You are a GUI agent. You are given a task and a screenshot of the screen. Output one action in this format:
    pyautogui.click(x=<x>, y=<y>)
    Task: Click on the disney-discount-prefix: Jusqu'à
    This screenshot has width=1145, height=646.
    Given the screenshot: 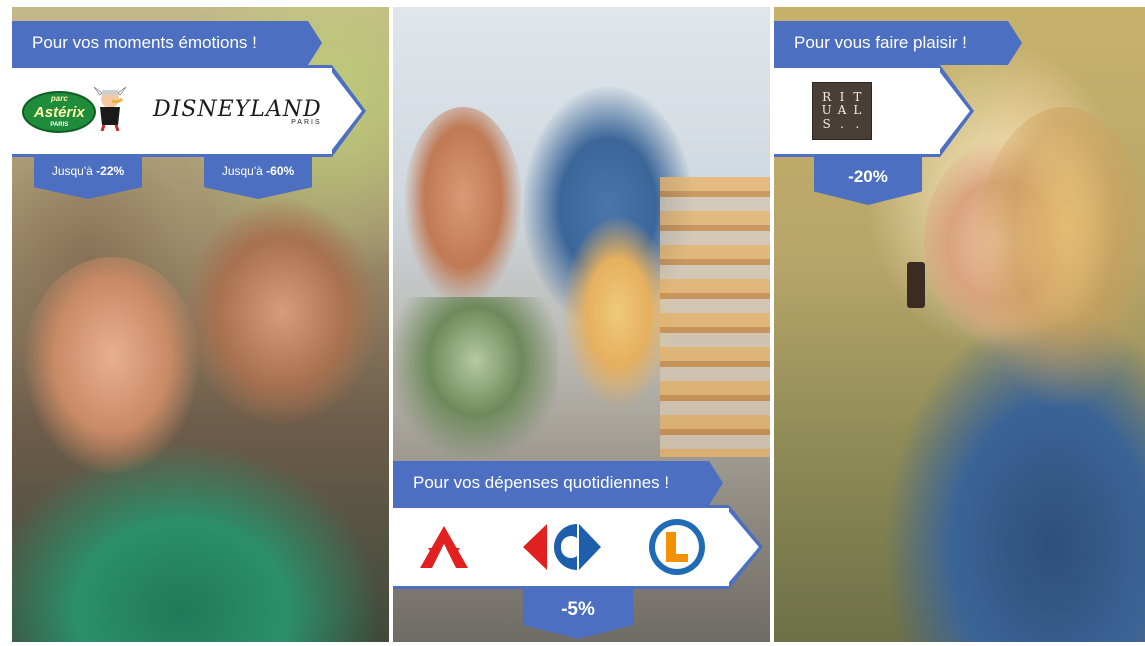 What is the action you would take?
    pyautogui.click(x=244, y=171)
    